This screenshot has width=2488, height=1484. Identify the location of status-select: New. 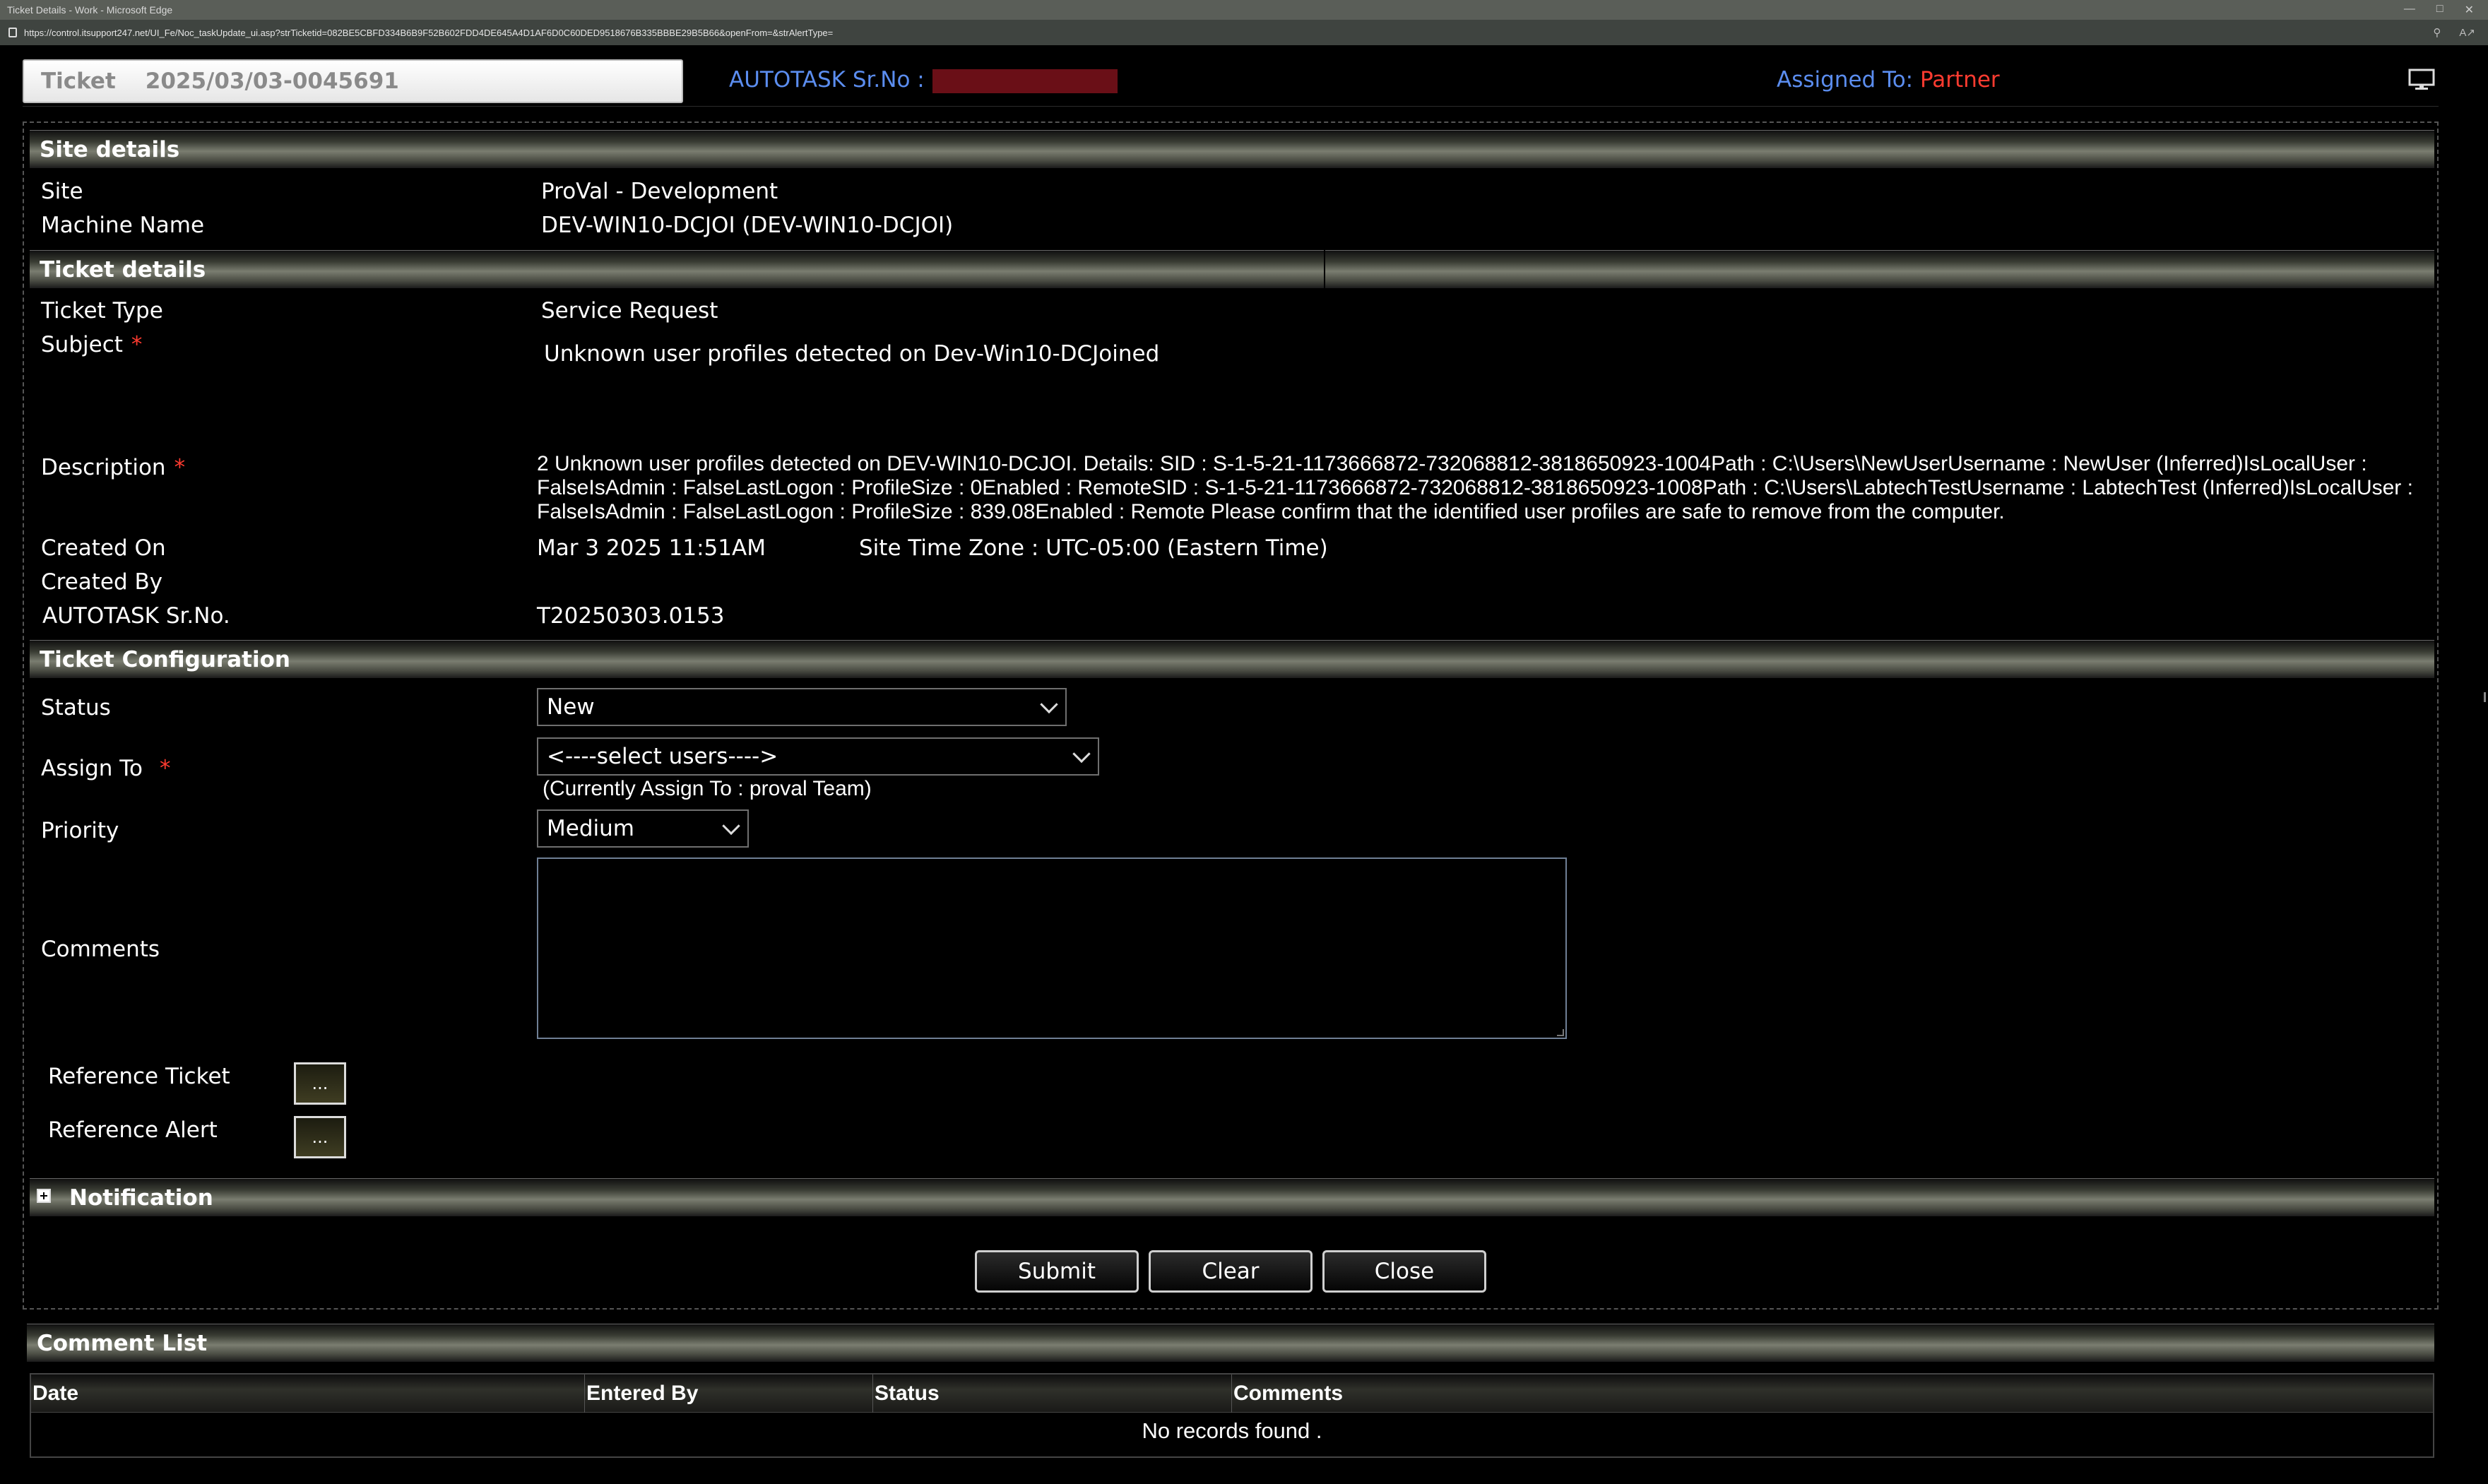
(802, 707).